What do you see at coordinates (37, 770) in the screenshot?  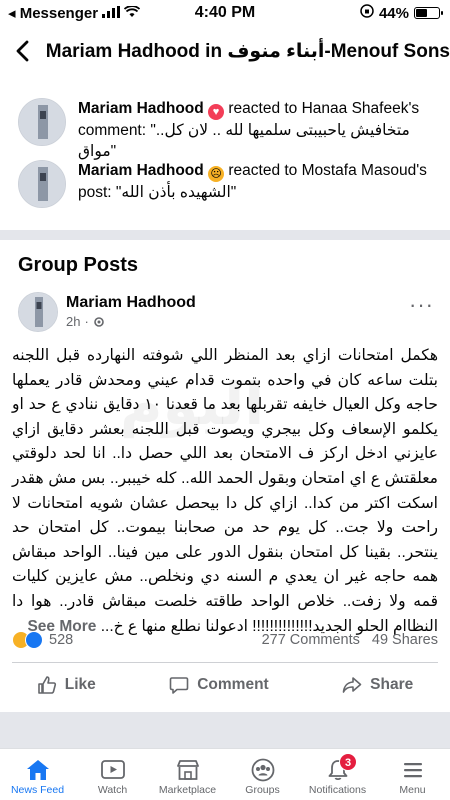 I see `home-icon` at bounding box center [37, 770].